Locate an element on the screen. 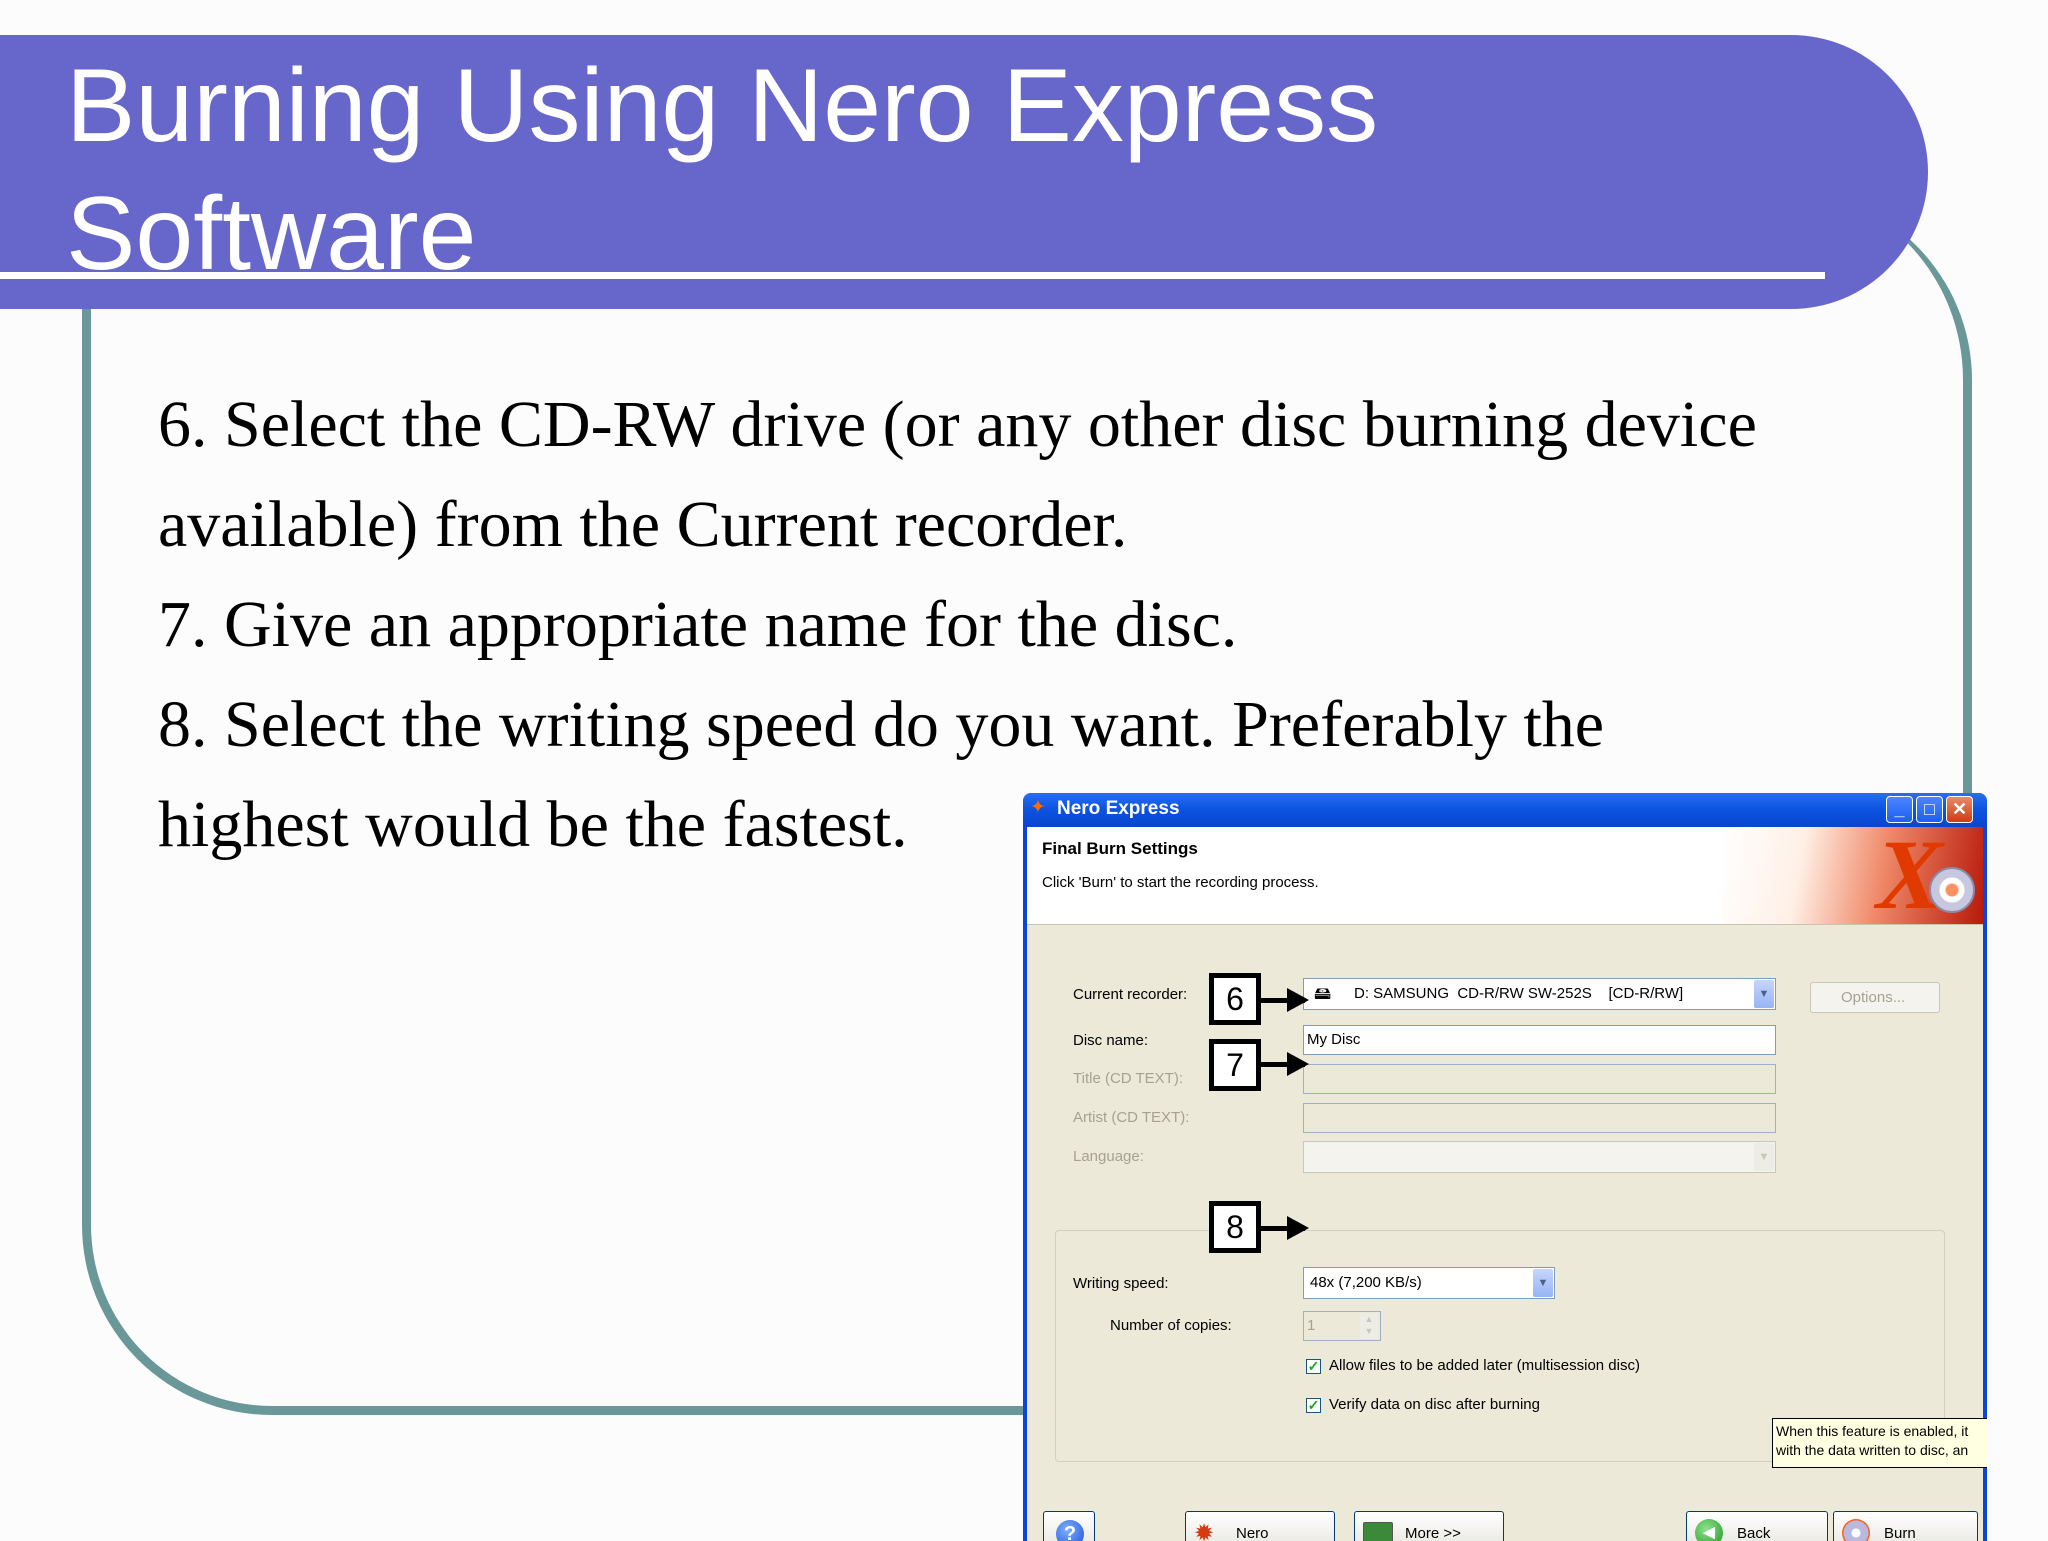 The image size is (2048, 1541). tooltip-line2: with the data written to disc, an is located at coordinates (1872, 1450).